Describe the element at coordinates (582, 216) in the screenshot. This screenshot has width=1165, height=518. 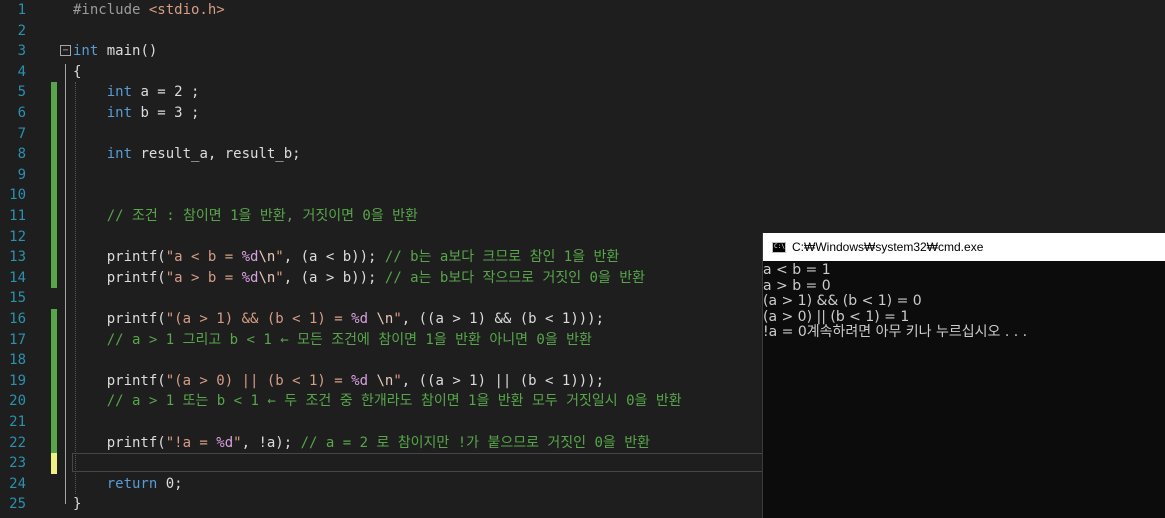
I see `code-line: 11 // 조건 : 참이면 1을 반환, 거짓이면 0을 반환` at that location.